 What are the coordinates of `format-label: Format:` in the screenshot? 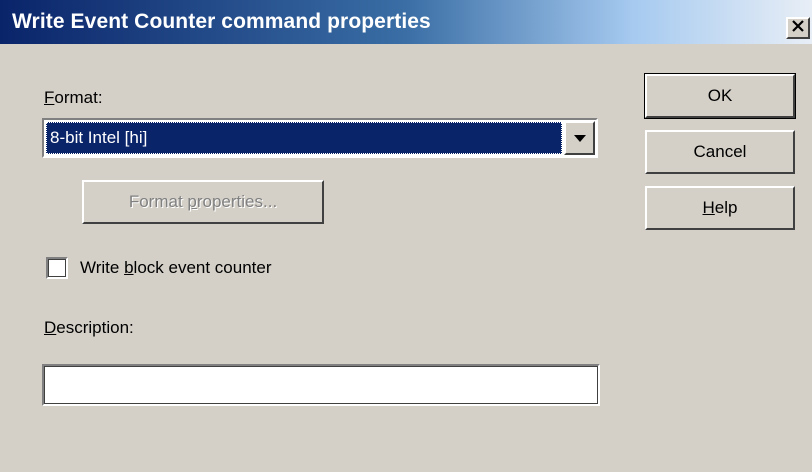 It's located at (73, 97).